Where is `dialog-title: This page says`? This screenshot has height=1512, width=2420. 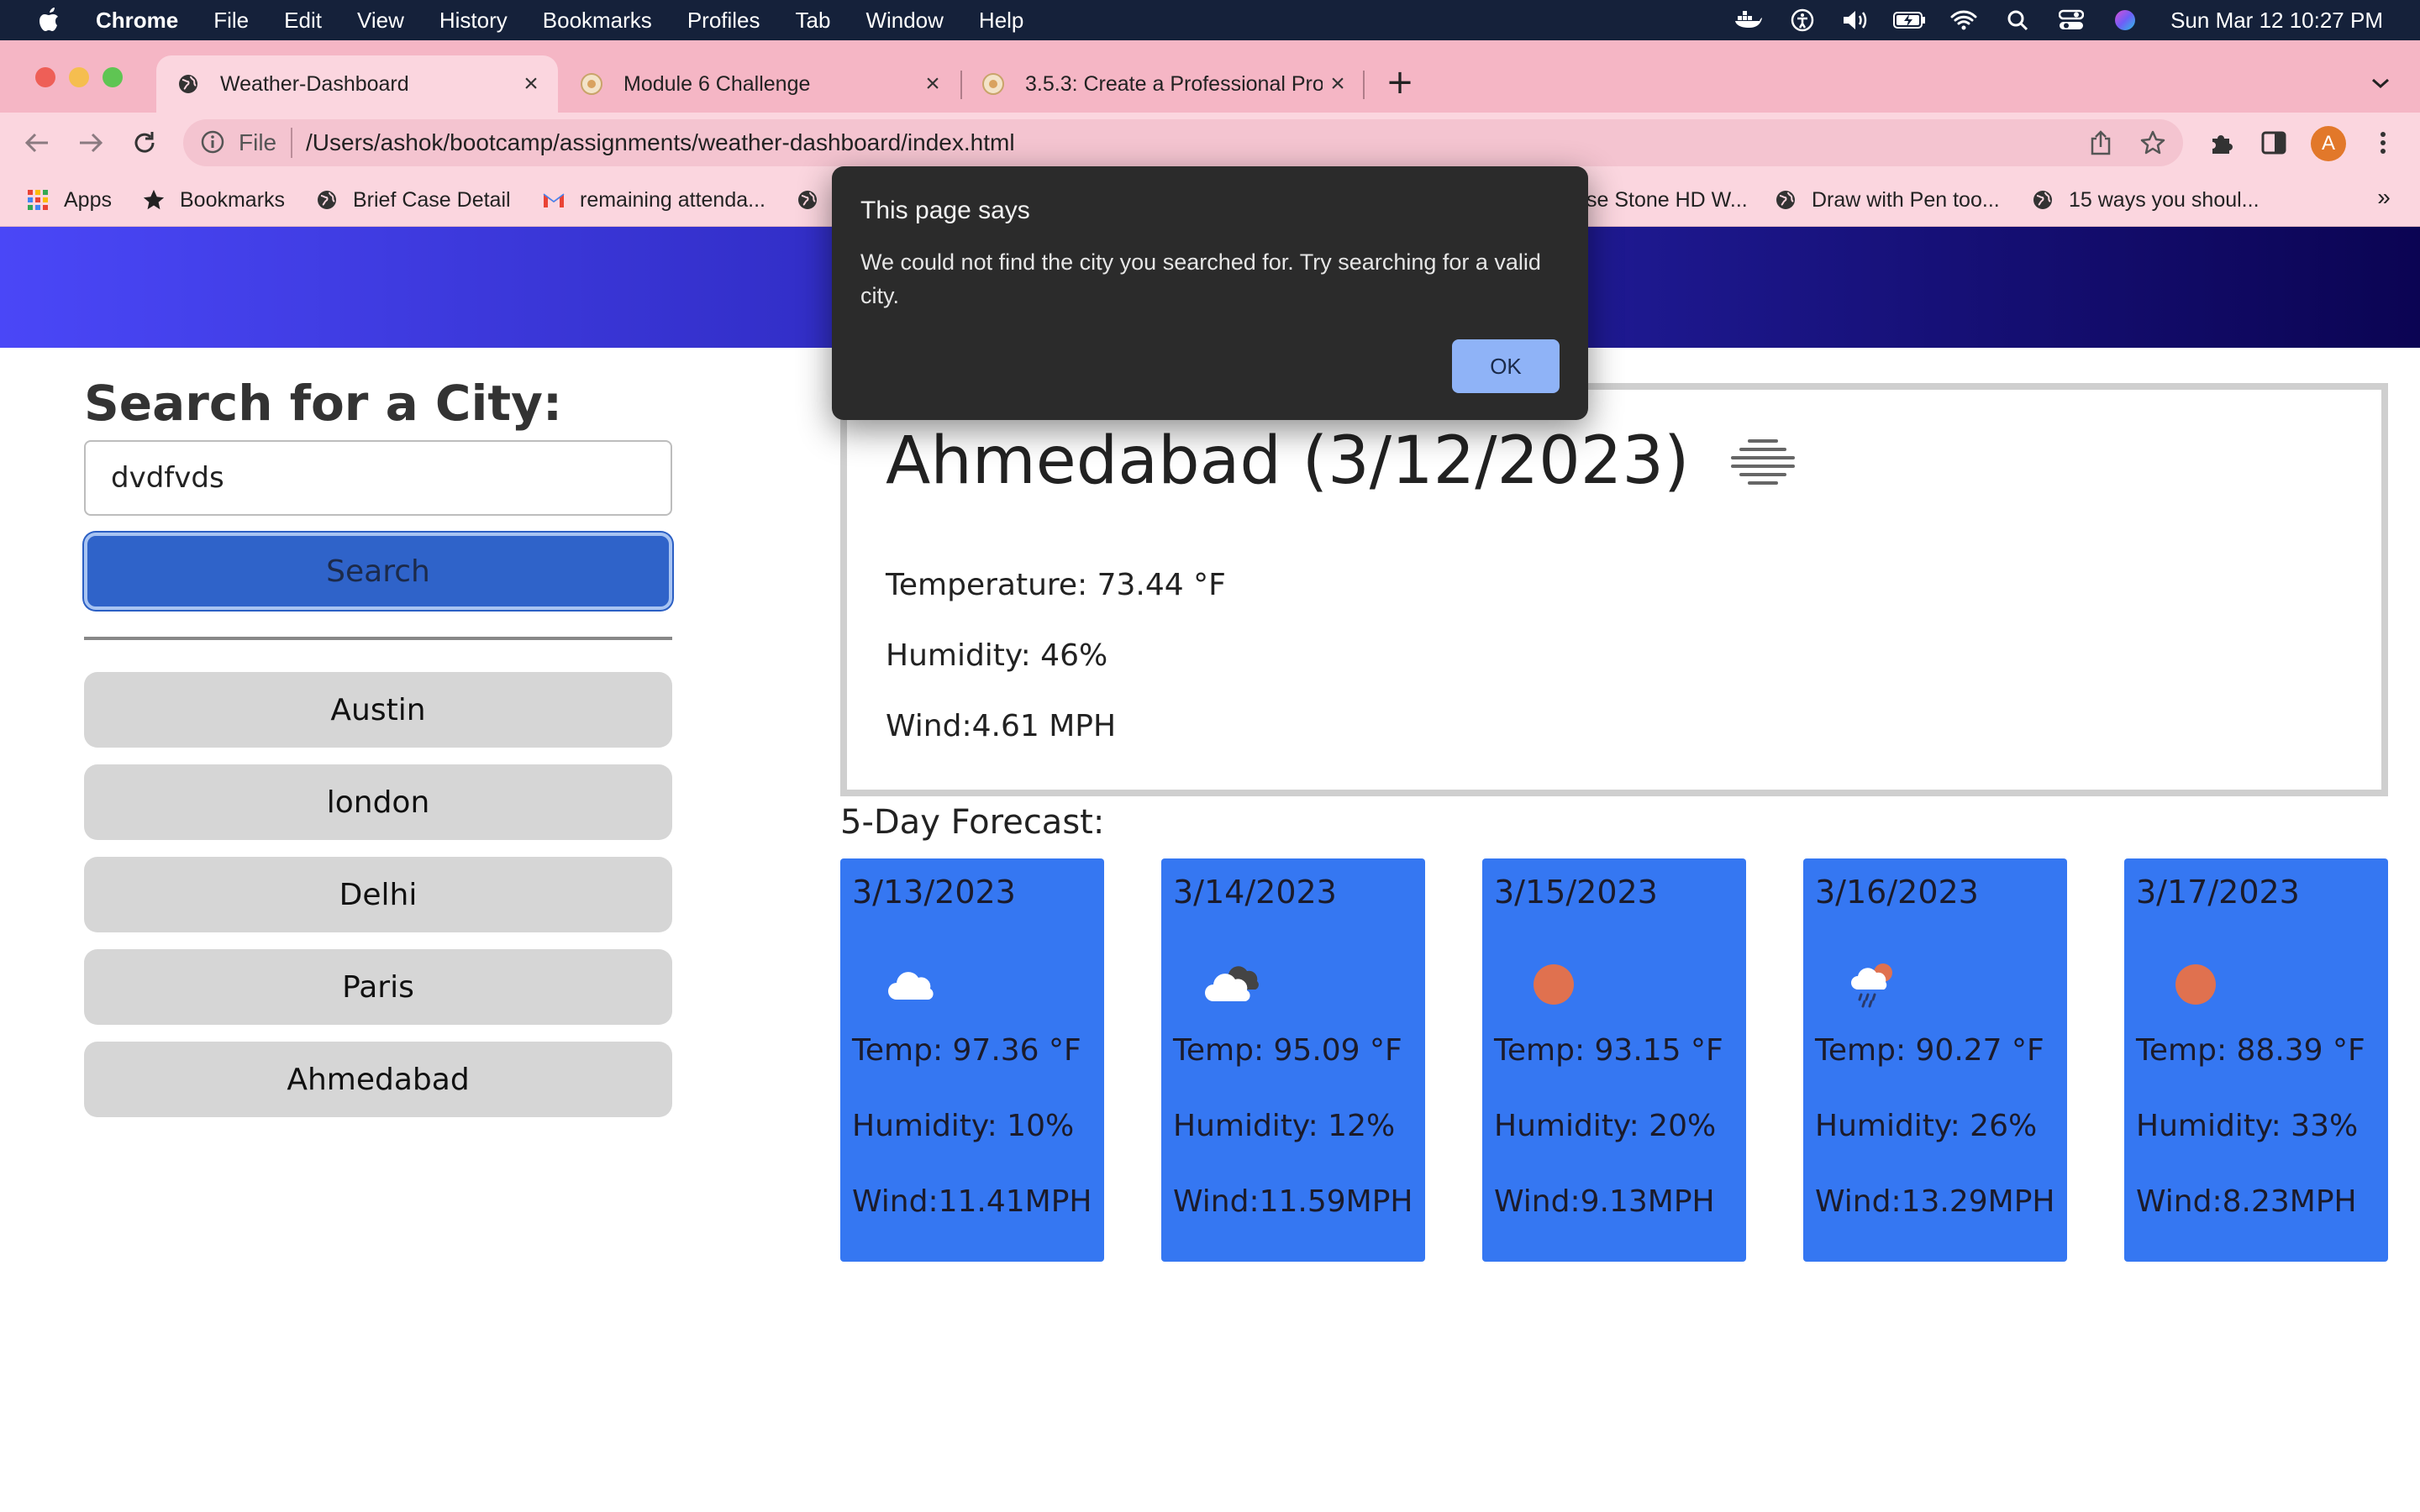
dialog-title: This page says is located at coordinates (945, 210).